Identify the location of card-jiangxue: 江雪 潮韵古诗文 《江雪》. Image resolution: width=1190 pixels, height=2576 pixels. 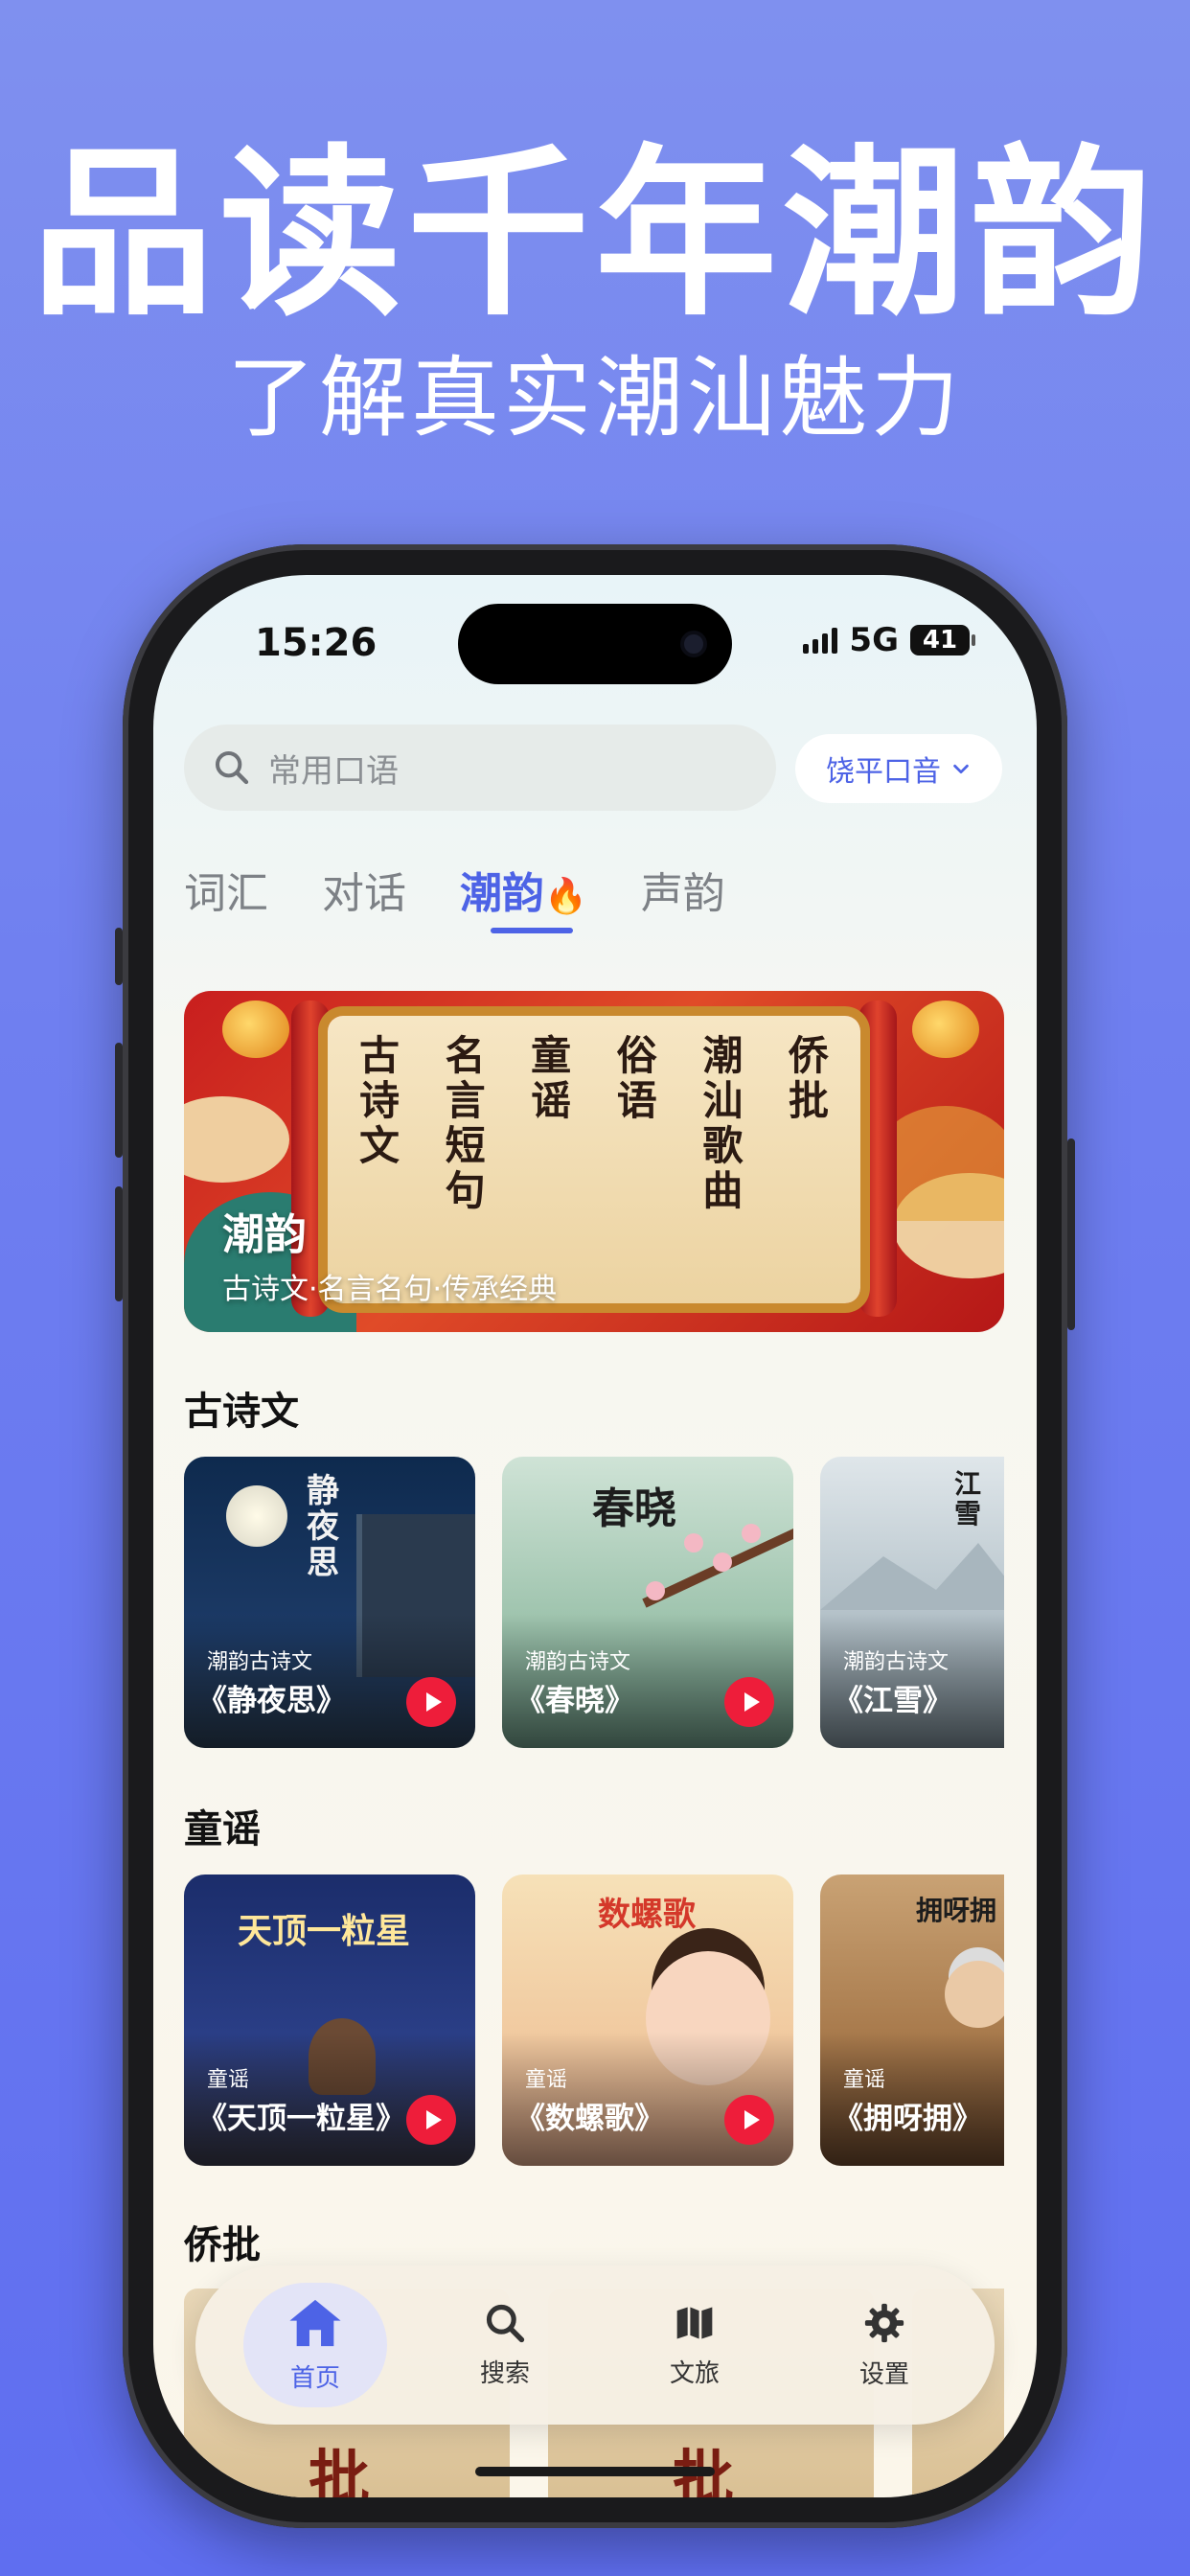
(912, 1602).